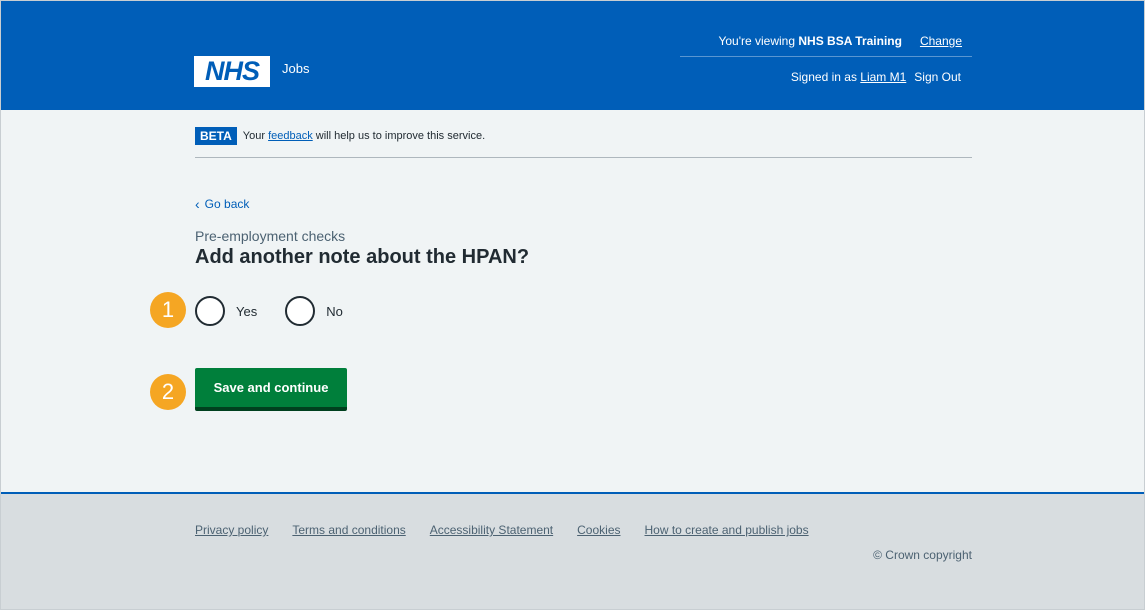 The image size is (1145, 610). I want to click on footer-link-privacy: Privacy policy, so click(231, 530).